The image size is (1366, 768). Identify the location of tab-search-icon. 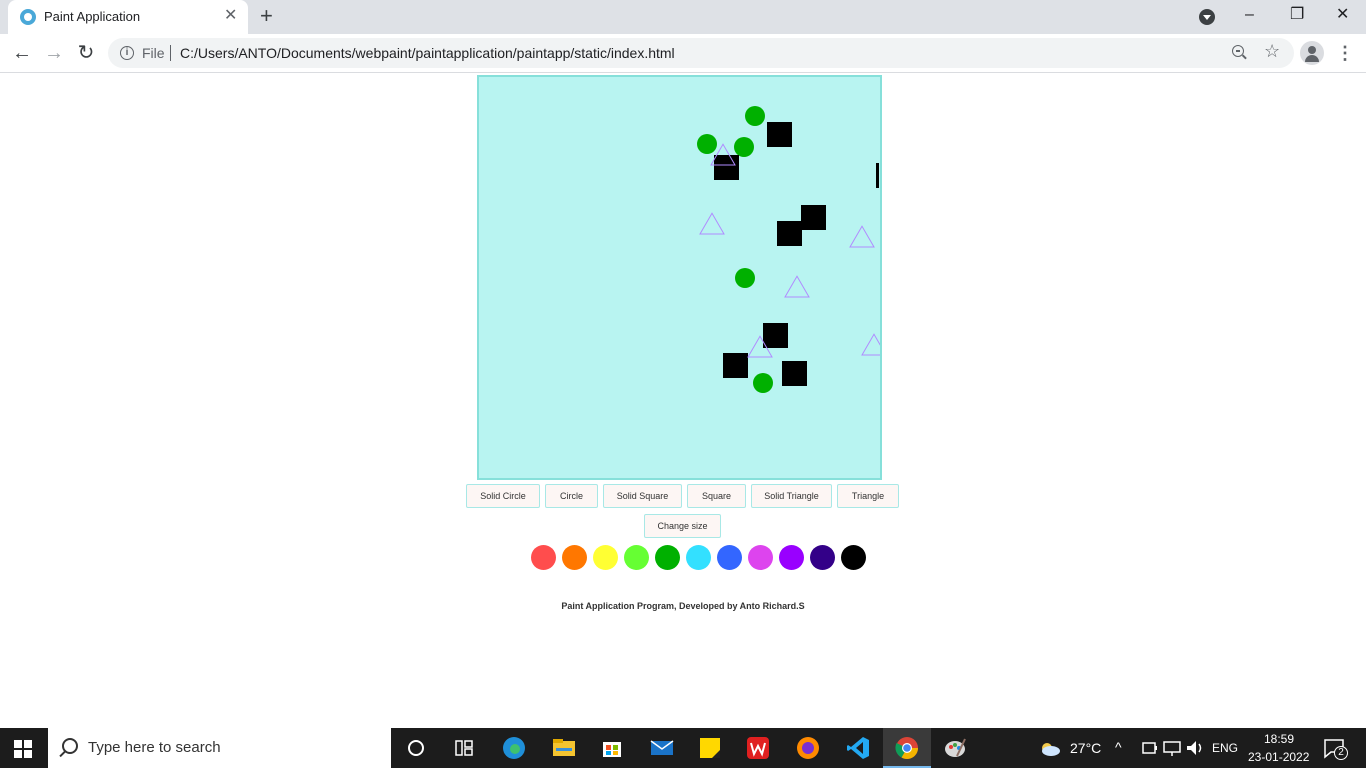
(1207, 17).